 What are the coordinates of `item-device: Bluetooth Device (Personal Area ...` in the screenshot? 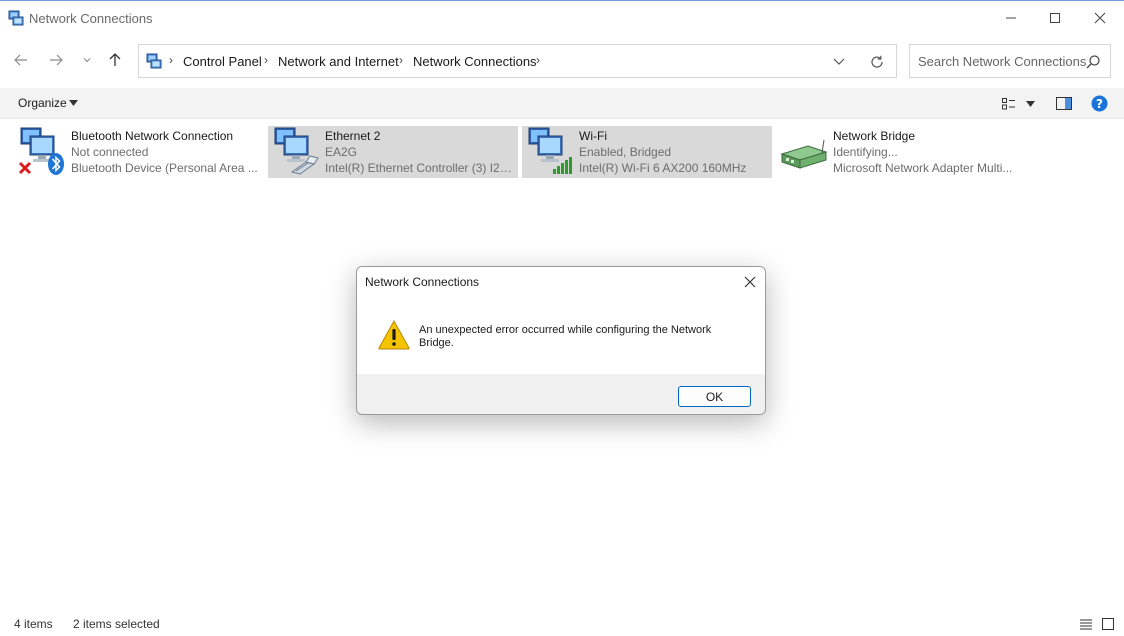 It's located at (164, 168).